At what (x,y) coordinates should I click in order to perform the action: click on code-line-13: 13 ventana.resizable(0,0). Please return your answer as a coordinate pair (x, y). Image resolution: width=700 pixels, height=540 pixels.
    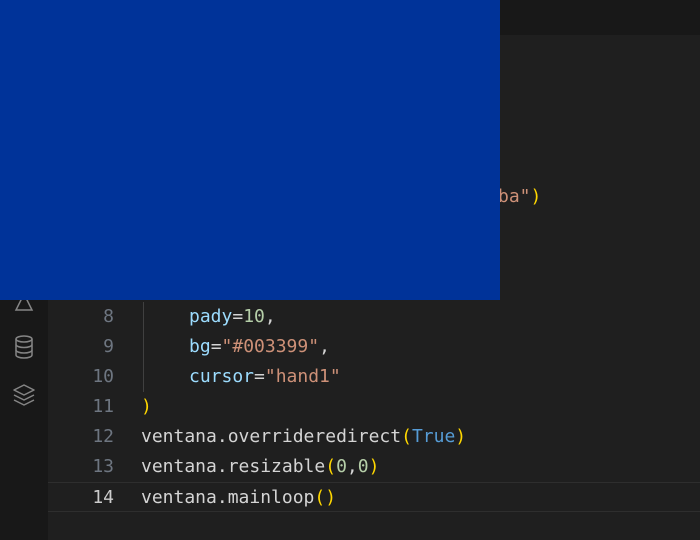
    Looking at the image, I should click on (374, 467).